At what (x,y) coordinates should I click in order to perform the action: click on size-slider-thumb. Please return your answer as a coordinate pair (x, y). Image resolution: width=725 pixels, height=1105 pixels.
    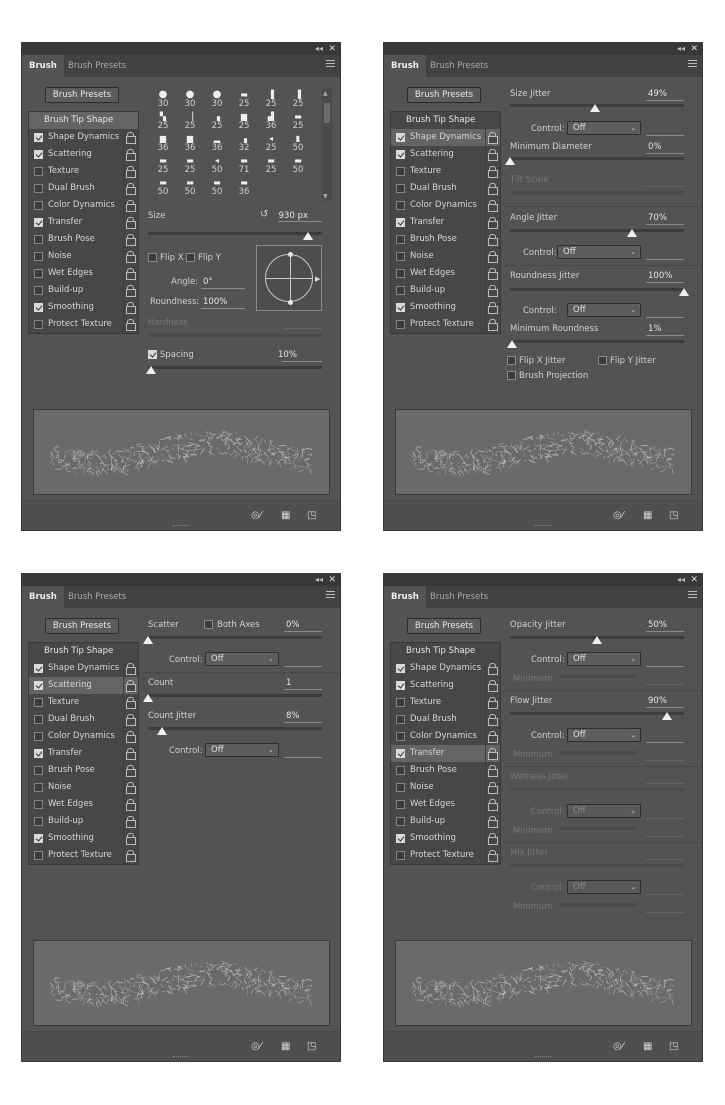
    Looking at the image, I should click on (308, 236).